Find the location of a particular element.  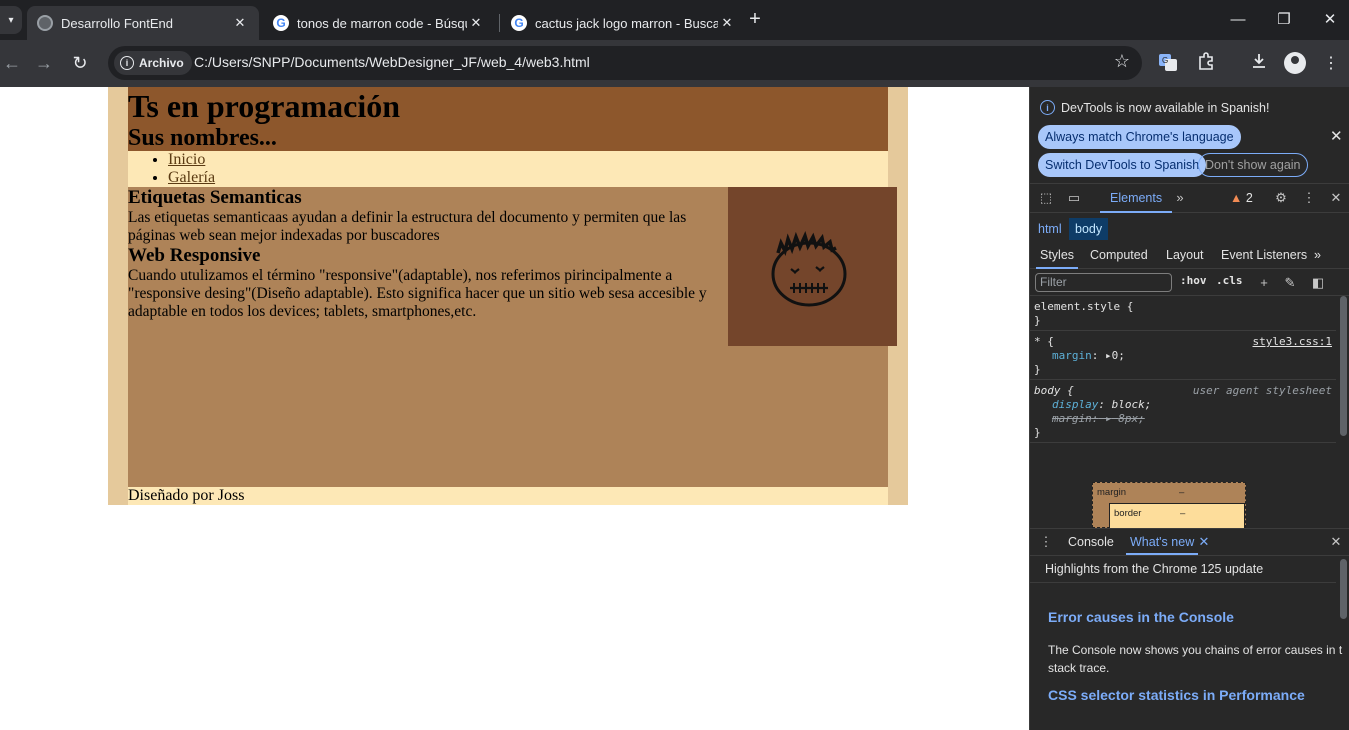

close-whats-new-icon: ✕ is located at coordinates (1204, 542).